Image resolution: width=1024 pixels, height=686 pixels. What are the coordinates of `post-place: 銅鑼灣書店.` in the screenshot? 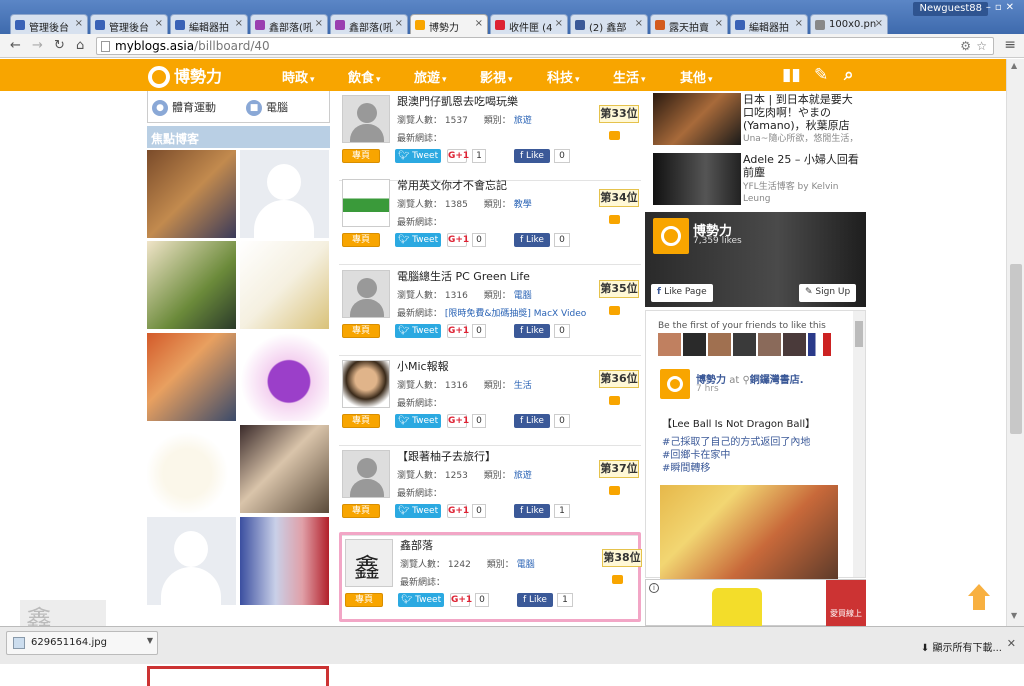 It's located at (777, 380).